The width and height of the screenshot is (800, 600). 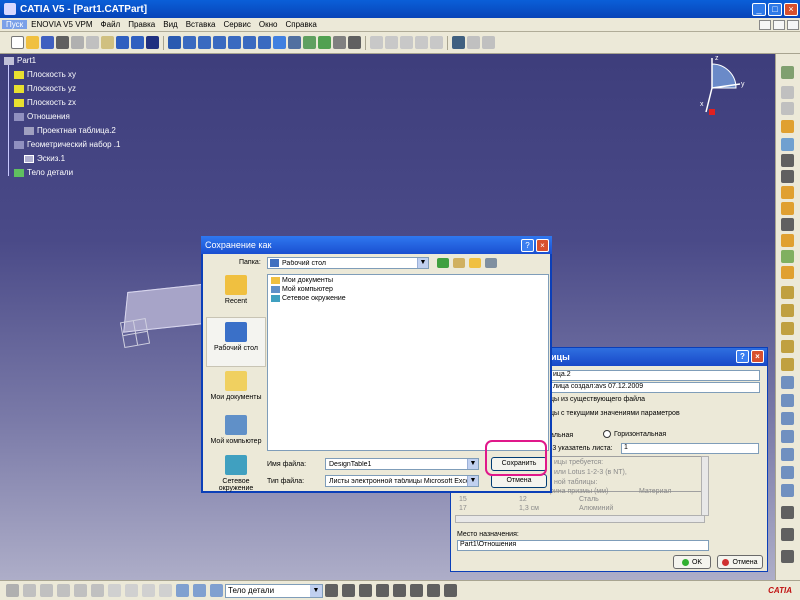 What do you see at coordinates (787, 328) in the screenshot?
I see `draft-icon` at bounding box center [787, 328].